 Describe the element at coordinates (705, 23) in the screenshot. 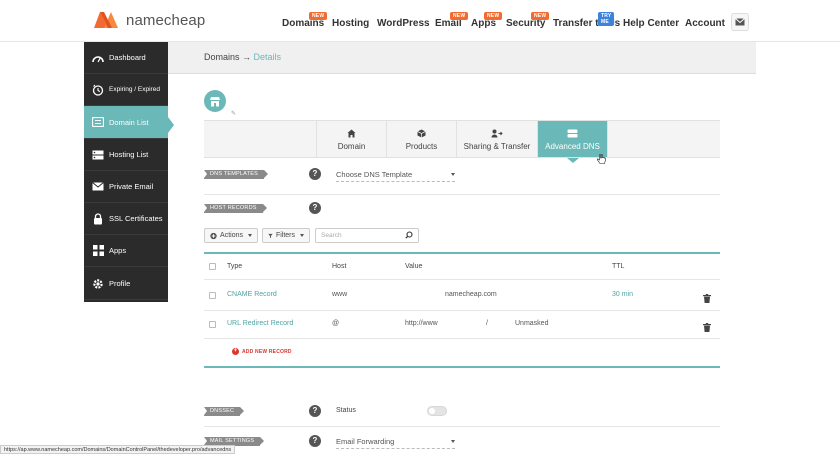

I see `nav-account: Account` at that location.